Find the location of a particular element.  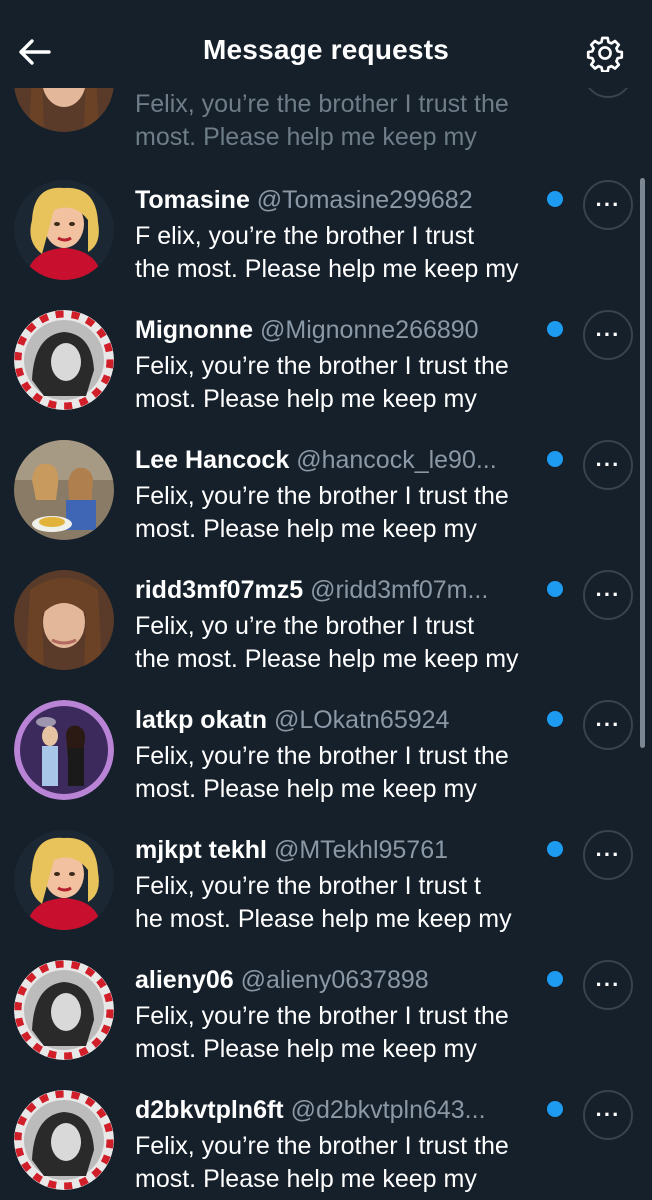

settings-button is located at coordinates (605, 53).